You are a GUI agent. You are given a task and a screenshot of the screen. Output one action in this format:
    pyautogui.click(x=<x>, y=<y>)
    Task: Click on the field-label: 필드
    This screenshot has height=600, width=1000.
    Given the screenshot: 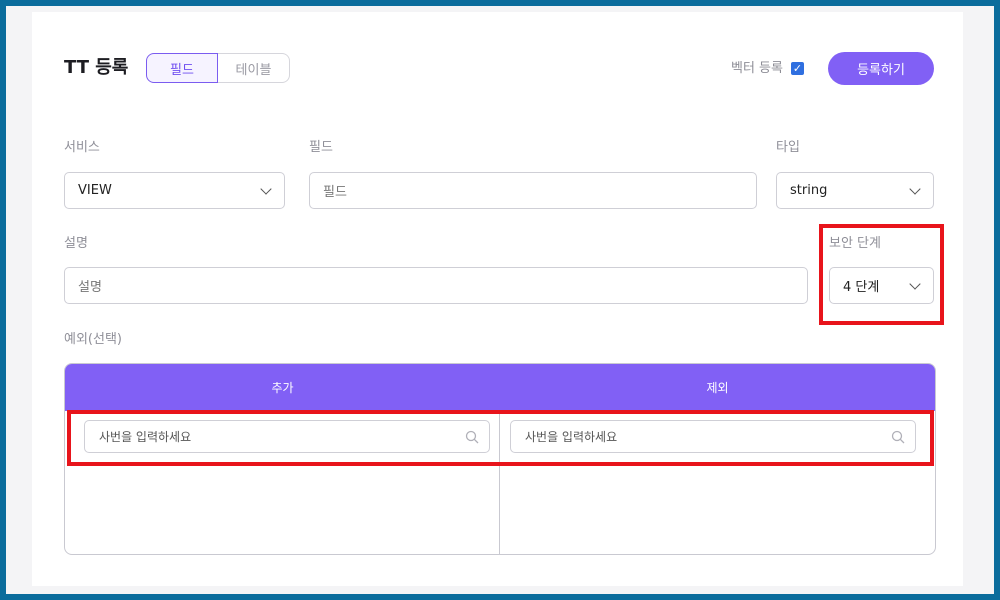 What is the action you would take?
    pyautogui.click(x=321, y=147)
    